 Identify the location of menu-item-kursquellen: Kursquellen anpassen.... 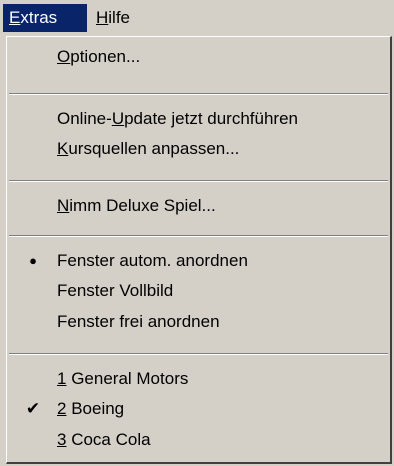
(198, 149).